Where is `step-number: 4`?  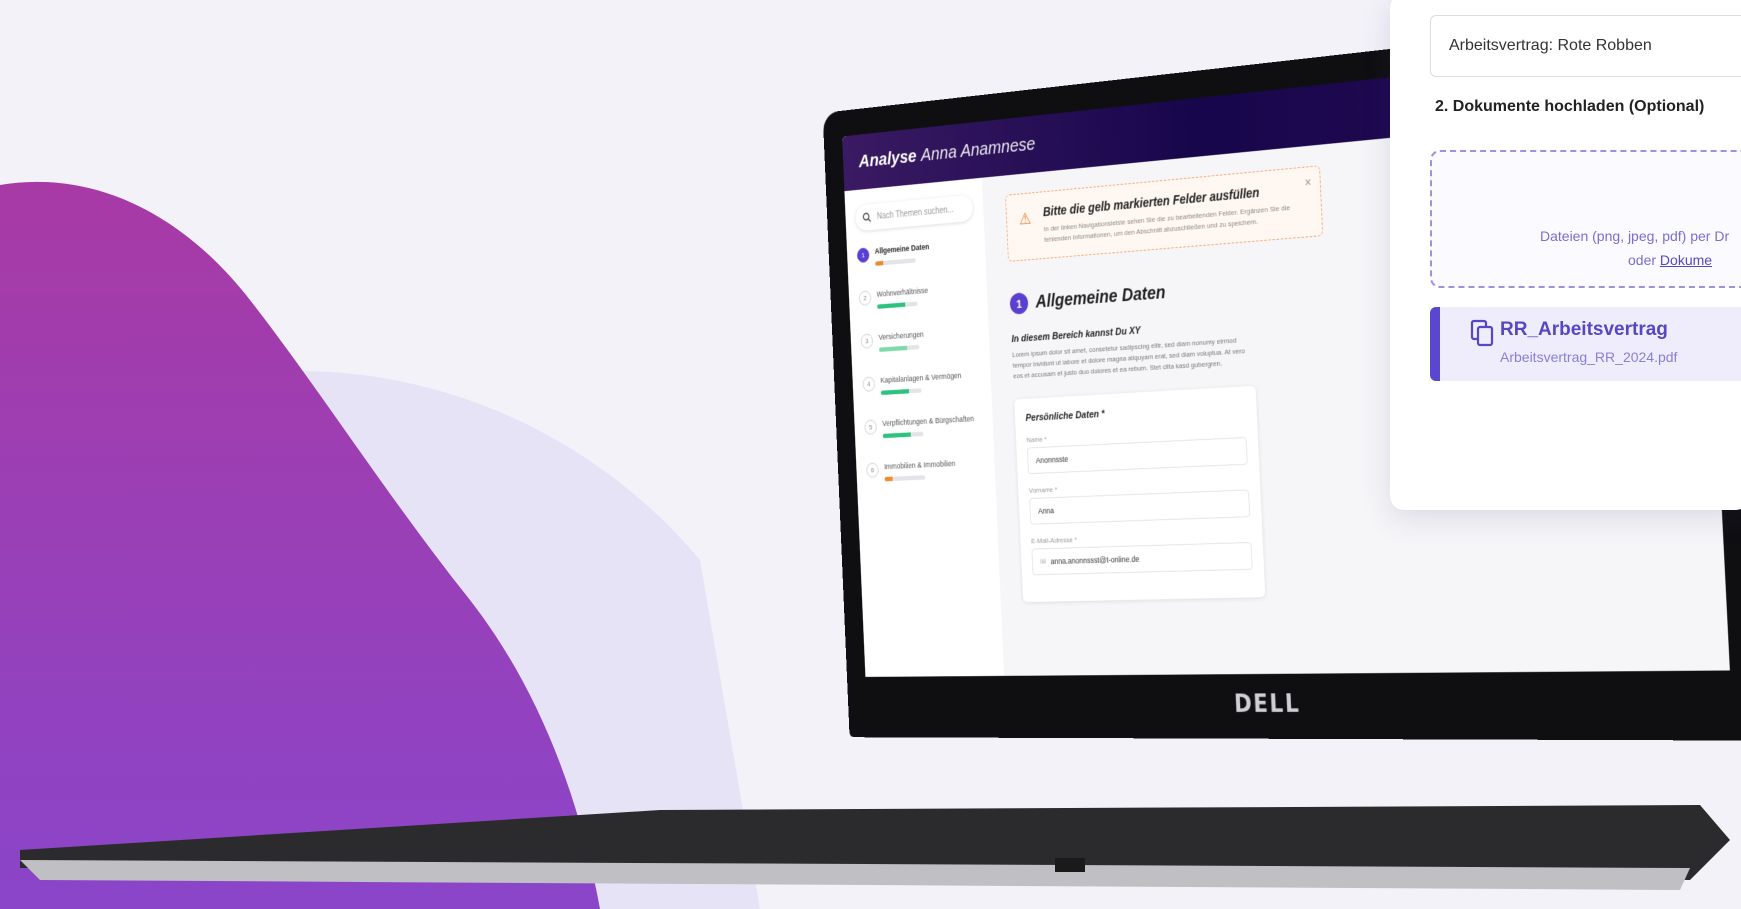
step-number: 4 is located at coordinates (869, 384).